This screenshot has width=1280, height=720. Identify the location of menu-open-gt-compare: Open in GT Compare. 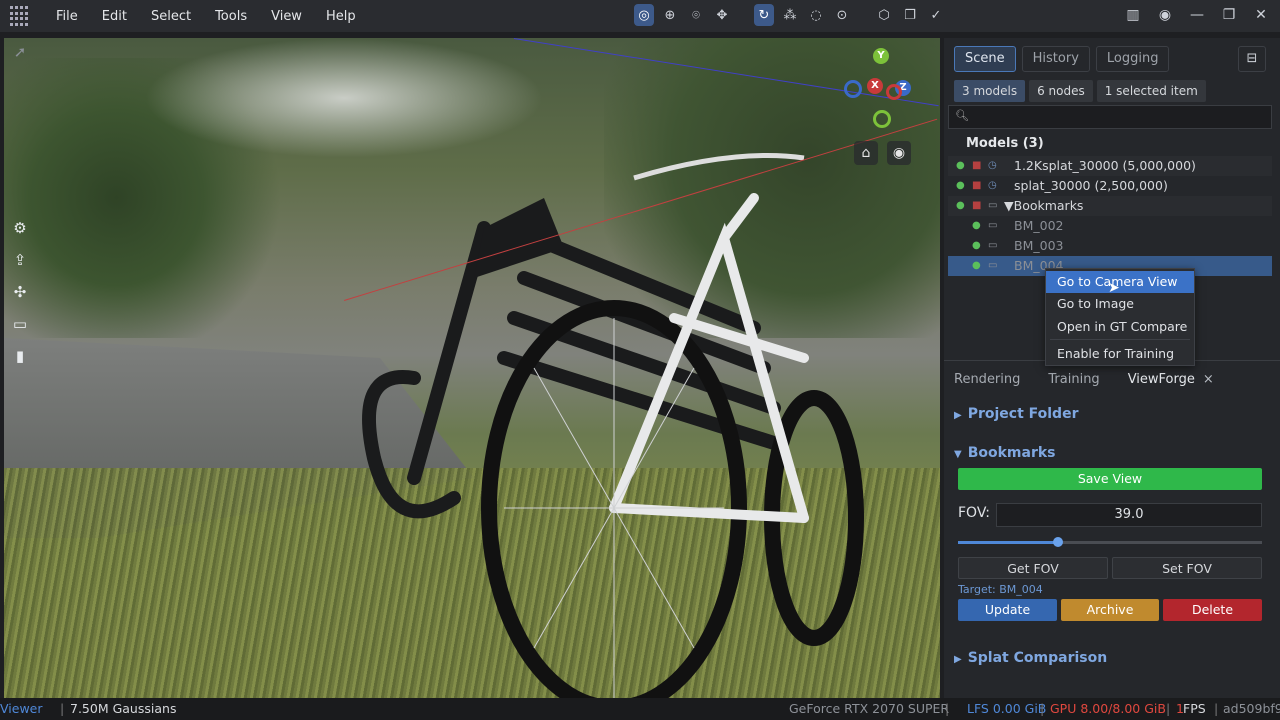
(1120, 327).